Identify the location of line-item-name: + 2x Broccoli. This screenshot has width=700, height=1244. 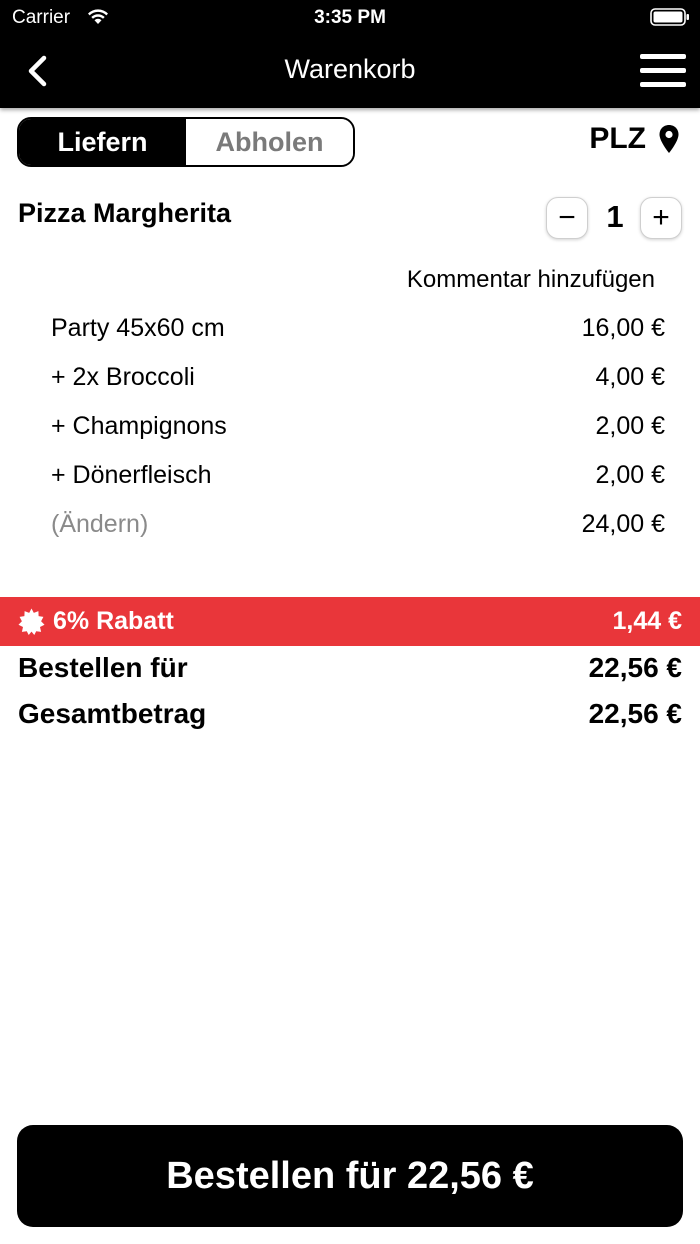
(123, 377).